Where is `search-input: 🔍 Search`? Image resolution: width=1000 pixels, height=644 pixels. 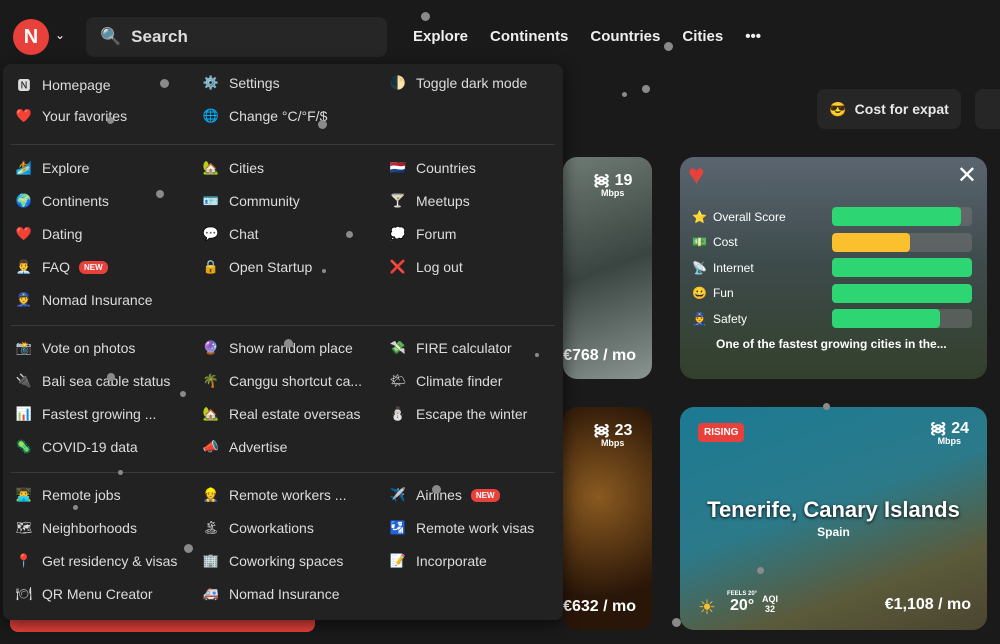 search-input: 🔍 Search is located at coordinates (236, 37).